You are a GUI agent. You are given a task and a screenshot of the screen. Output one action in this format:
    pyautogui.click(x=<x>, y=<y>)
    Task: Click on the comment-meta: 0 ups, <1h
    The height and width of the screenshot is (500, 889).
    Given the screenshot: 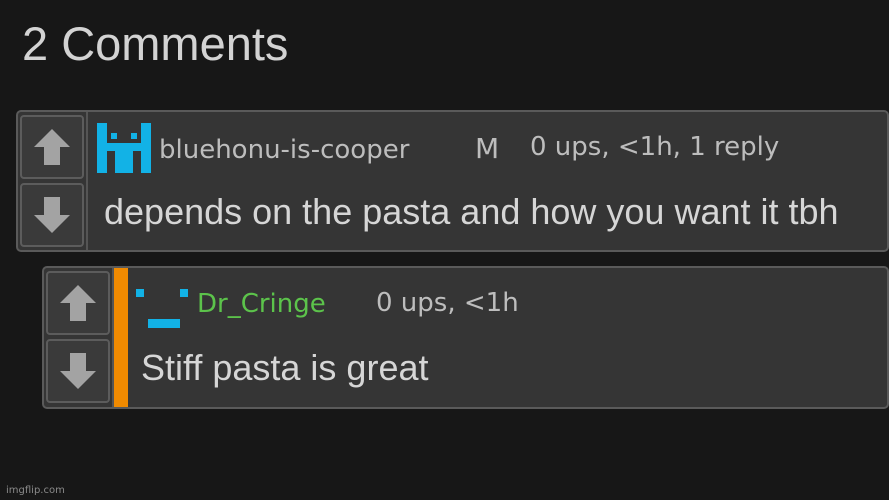 What is the action you would take?
    pyautogui.click(x=447, y=303)
    